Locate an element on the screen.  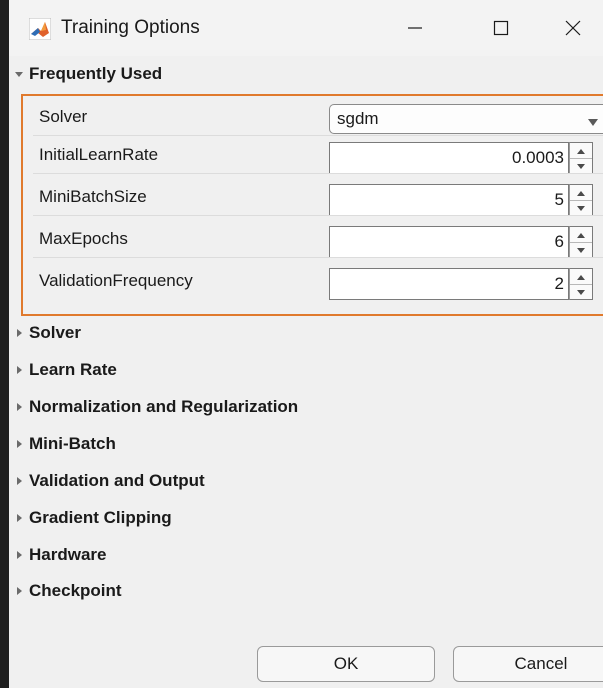
maximize-button is located at coordinates (501, 28).